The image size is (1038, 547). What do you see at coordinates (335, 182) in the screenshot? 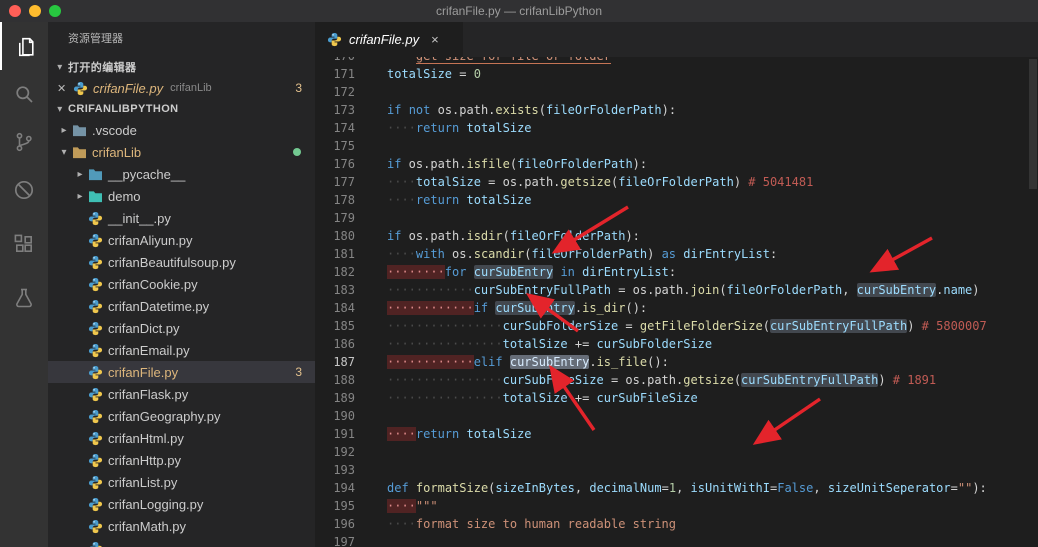
I see `line-number-177: 177` at bounding box center [335, 182].